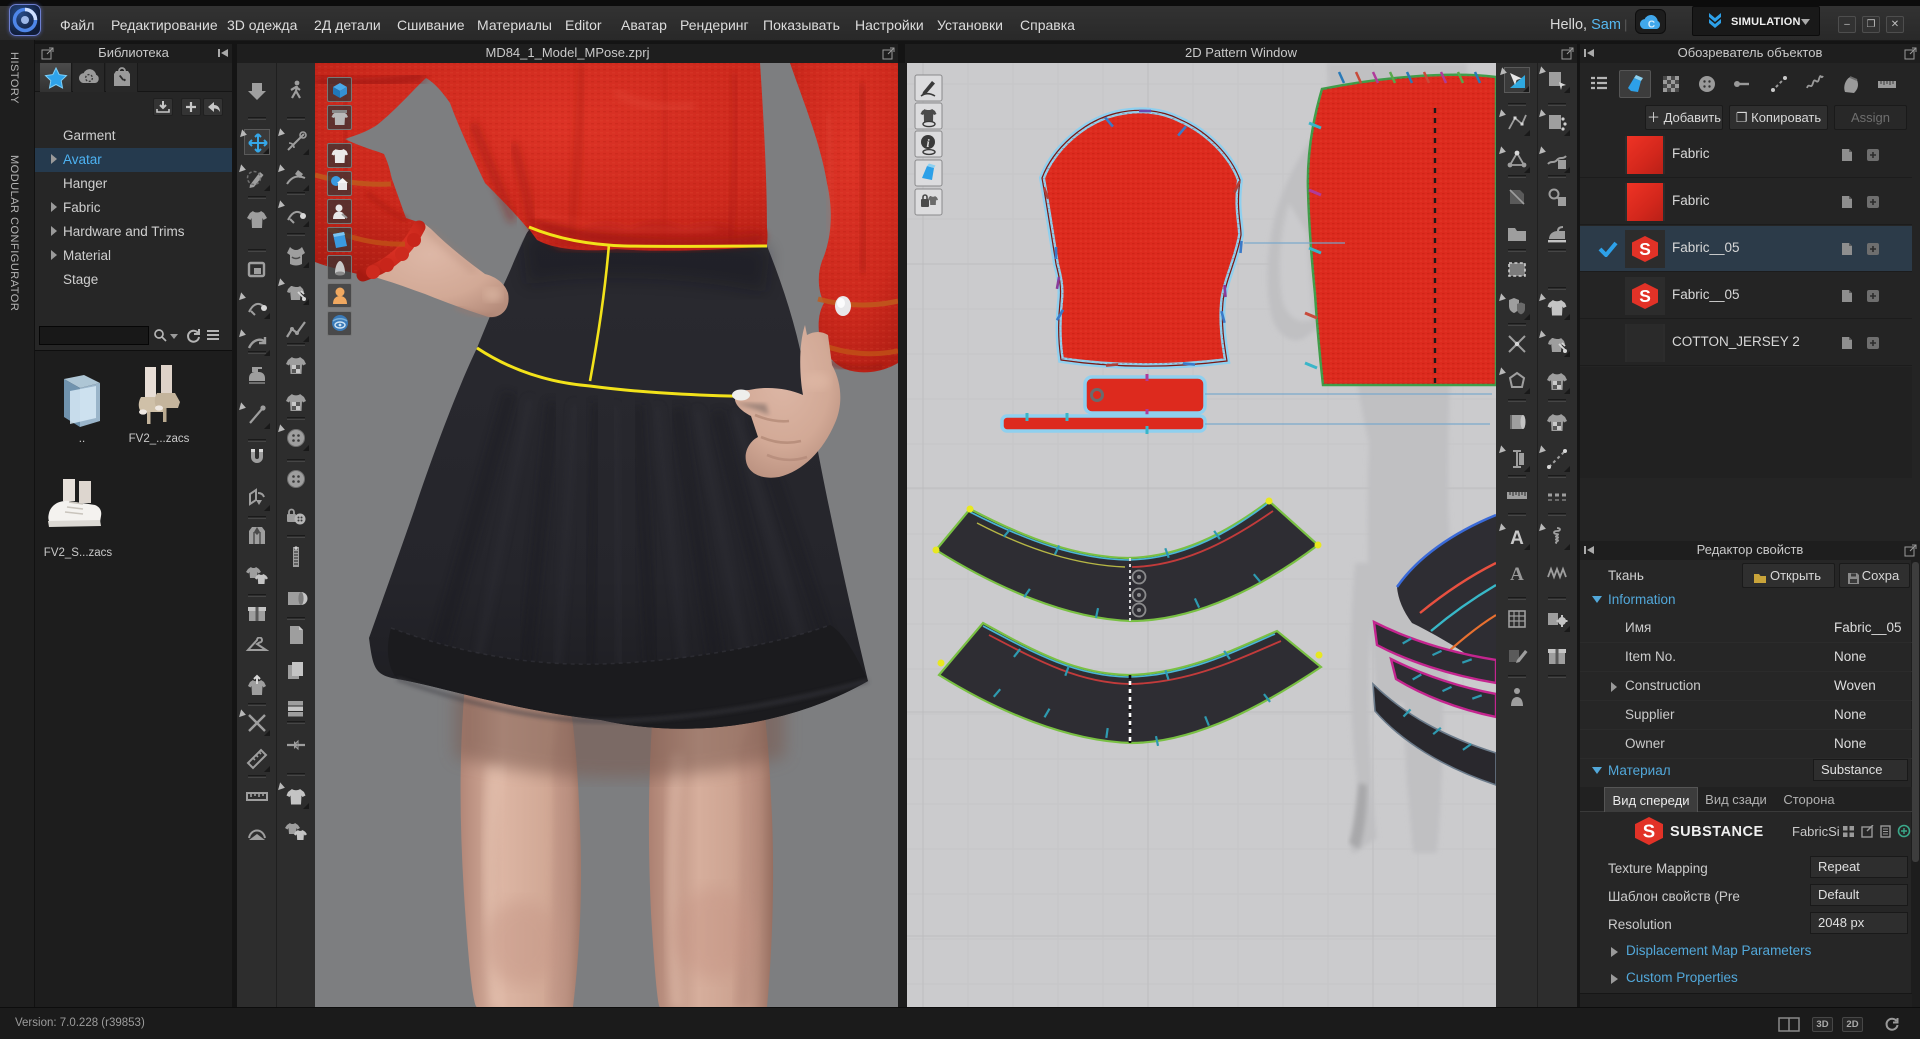 This screenshot has height=1039, width=1920. What do you see at coordinates (1651, 25) in the screenshot?
I see `svg-text: C` at bounding box center [1651, 25].